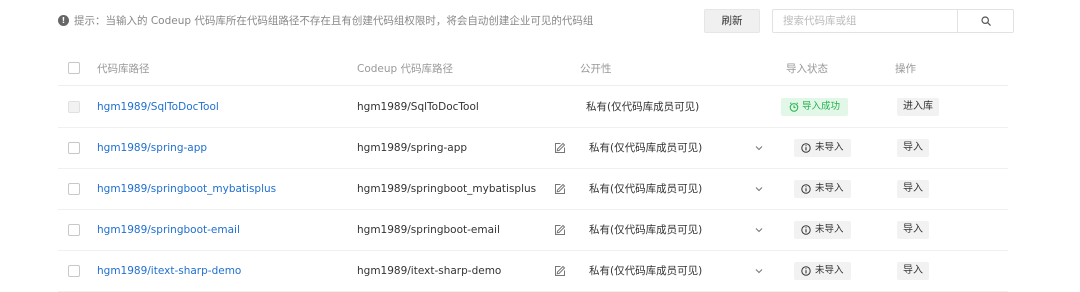 This screenshot has width=1080, height=292. Describe the element at coordinates (596, 69) in the screenshot. I see `header-visibility: 公开性` at that location.